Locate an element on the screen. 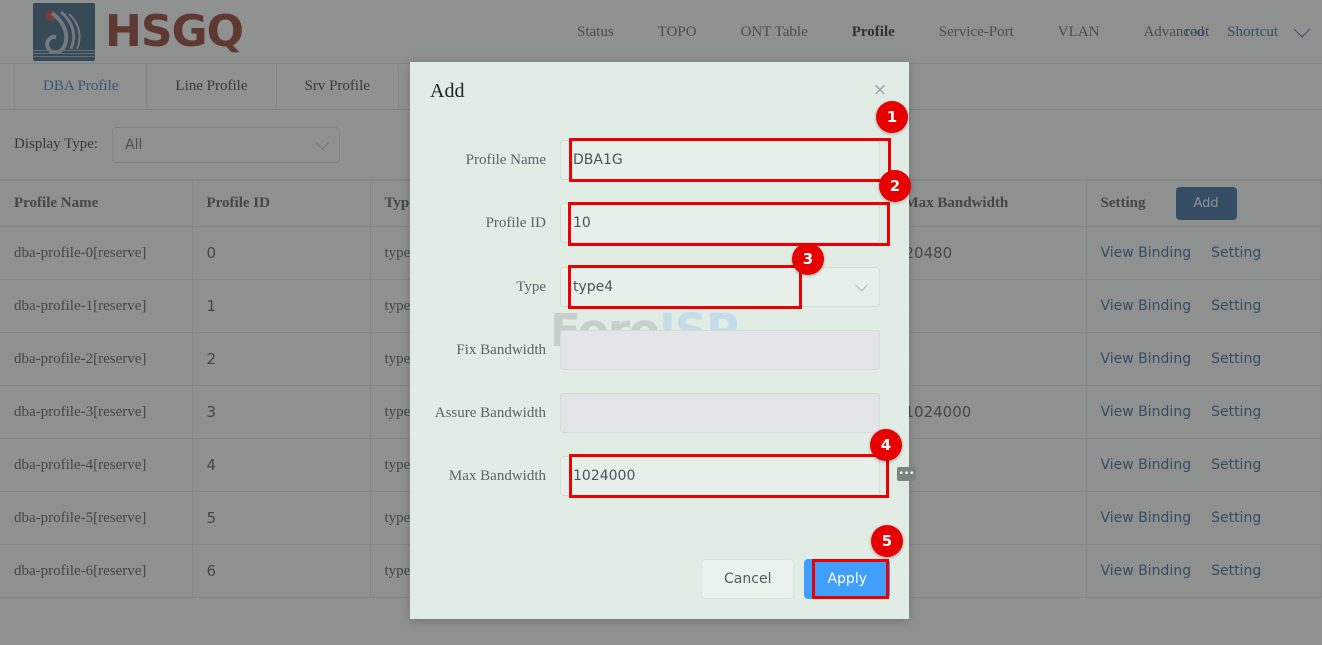  apply-button: Apply is located at coordinates (847, 579).